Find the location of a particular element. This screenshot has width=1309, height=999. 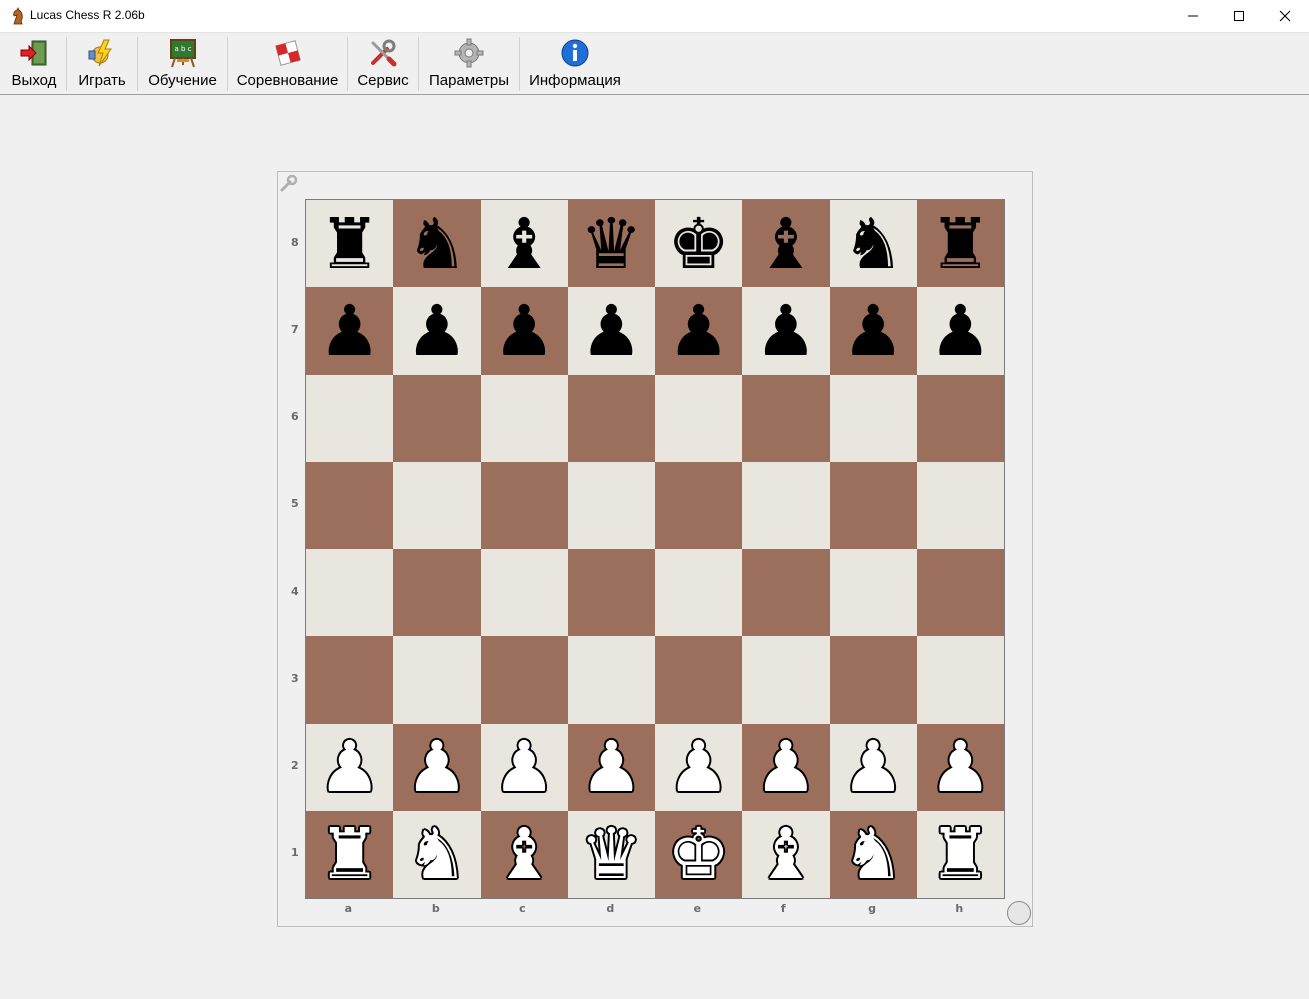

exit-button: Выход is located at coordinates (34, 63).